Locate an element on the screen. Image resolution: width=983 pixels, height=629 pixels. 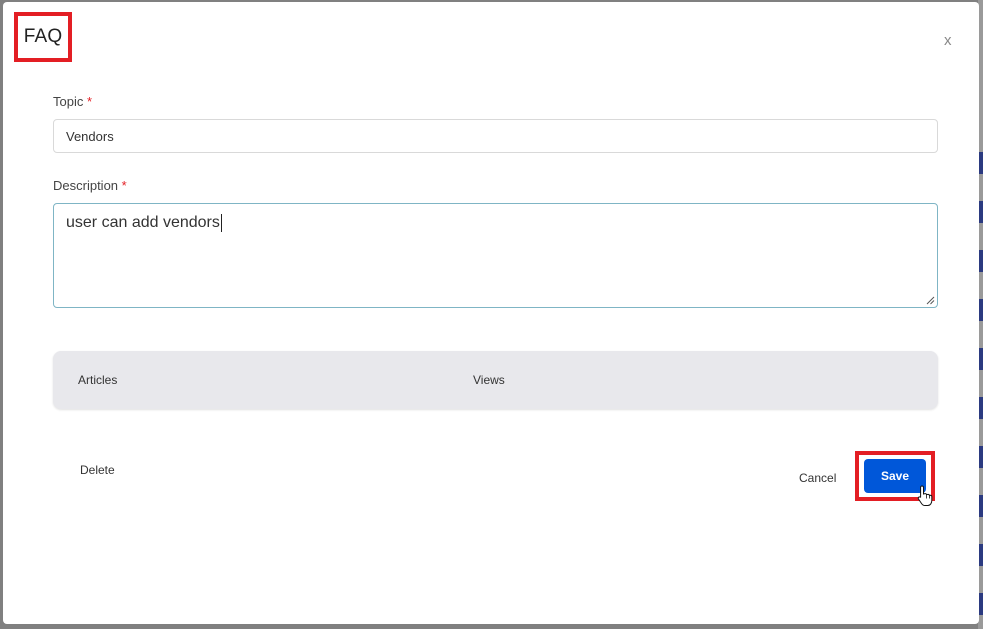
column-header-views: Views is located at coordinates (489, 380).